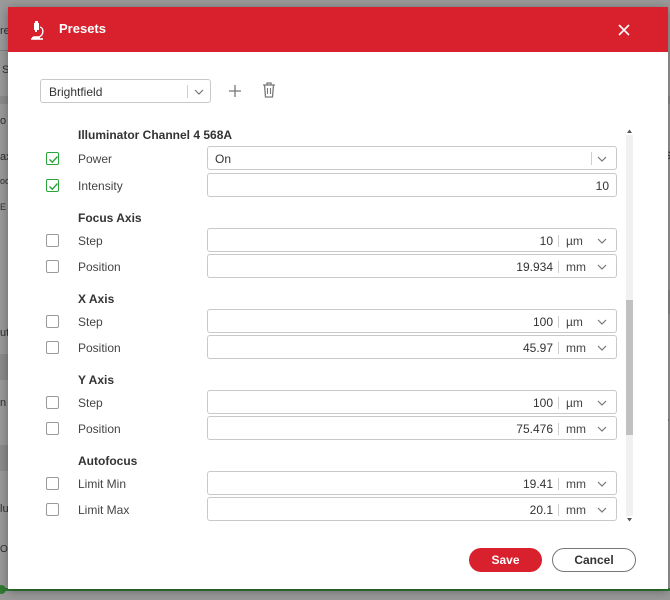  Describe the element at coordinates (412, 402) in the screenshot. I see `y-step-input: 100 µm` at that location.